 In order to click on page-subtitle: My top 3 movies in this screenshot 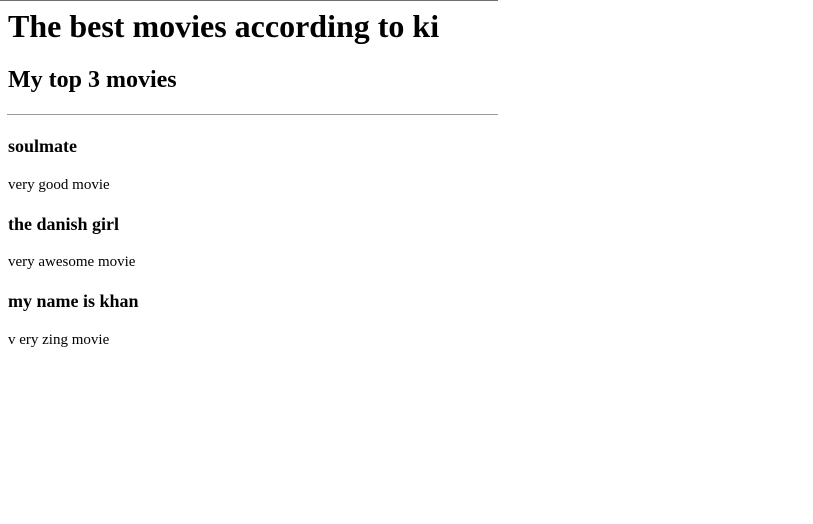, I will do `click(92, 80)`.